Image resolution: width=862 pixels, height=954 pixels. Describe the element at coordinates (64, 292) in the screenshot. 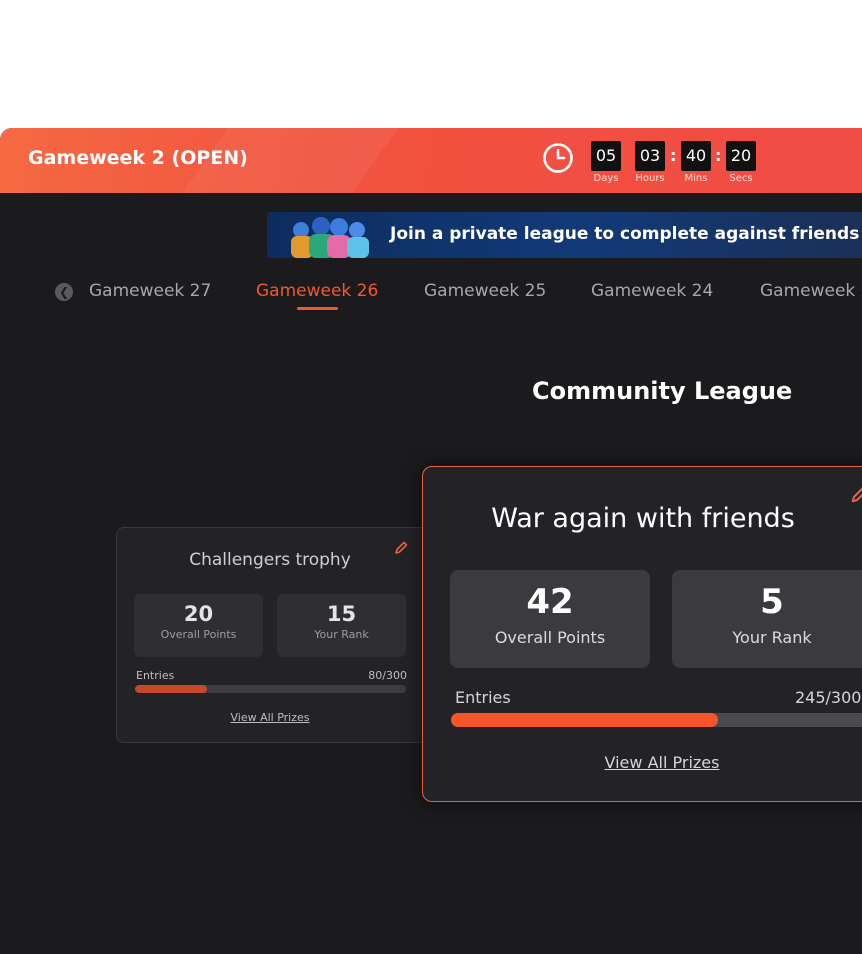

I see `chevron-left-icon: ❮` at that location.